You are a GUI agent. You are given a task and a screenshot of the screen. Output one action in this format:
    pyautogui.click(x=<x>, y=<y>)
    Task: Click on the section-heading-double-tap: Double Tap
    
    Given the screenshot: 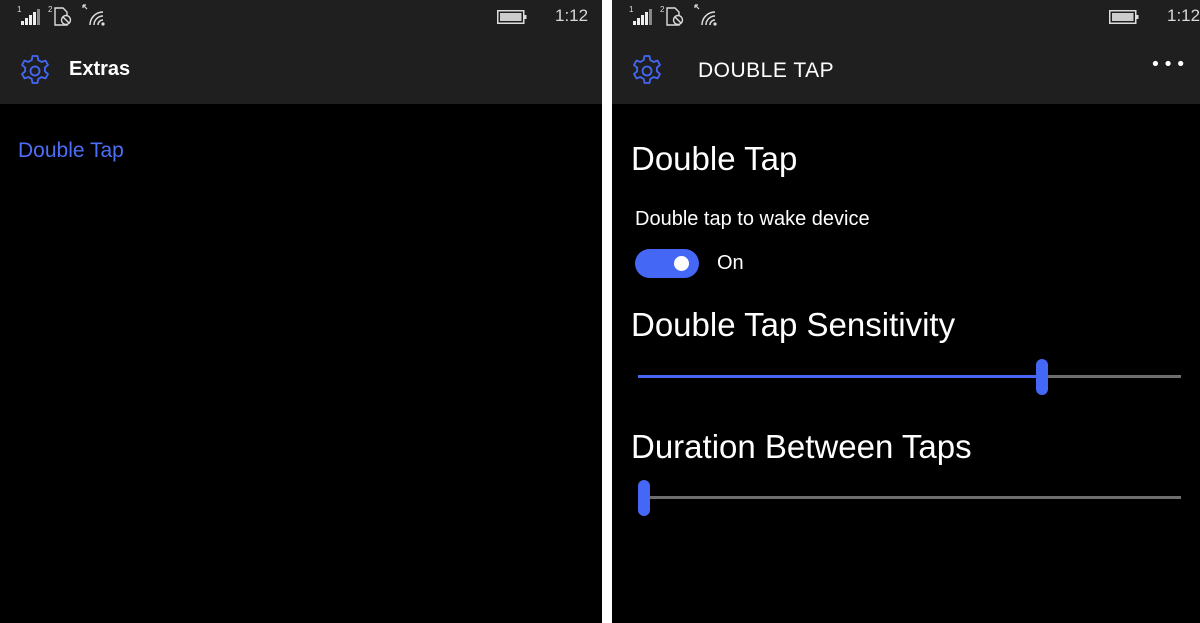 What is the action you would take?
    pyautogui.click(x=714, y=158)
    